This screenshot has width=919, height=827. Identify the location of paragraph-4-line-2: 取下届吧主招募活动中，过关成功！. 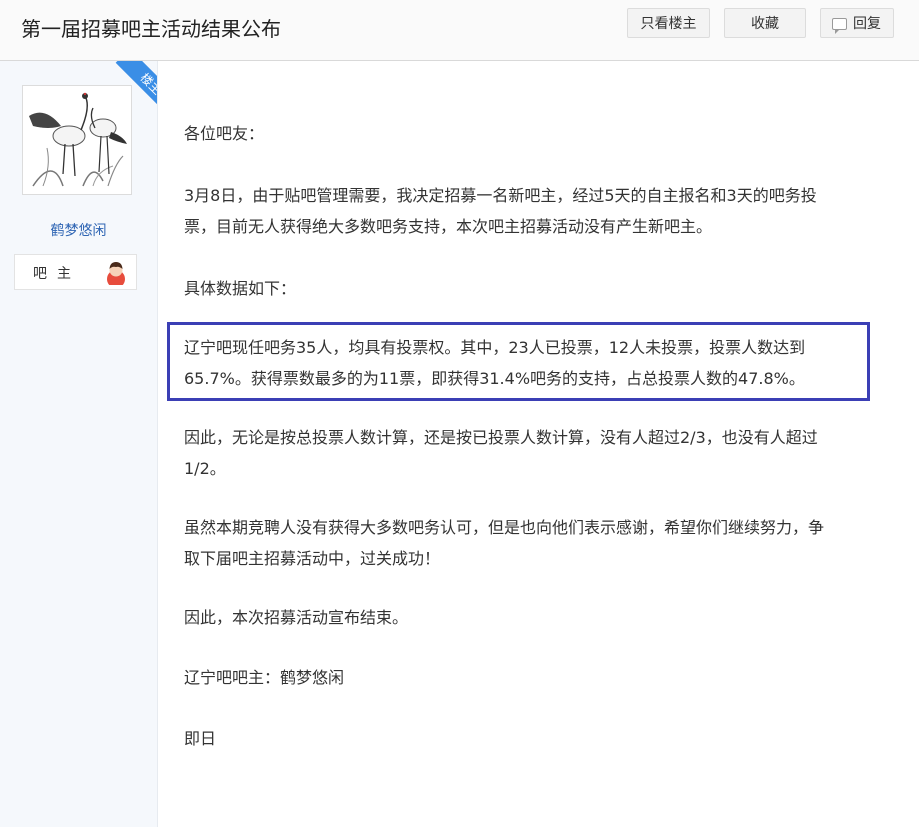
(312, 558).